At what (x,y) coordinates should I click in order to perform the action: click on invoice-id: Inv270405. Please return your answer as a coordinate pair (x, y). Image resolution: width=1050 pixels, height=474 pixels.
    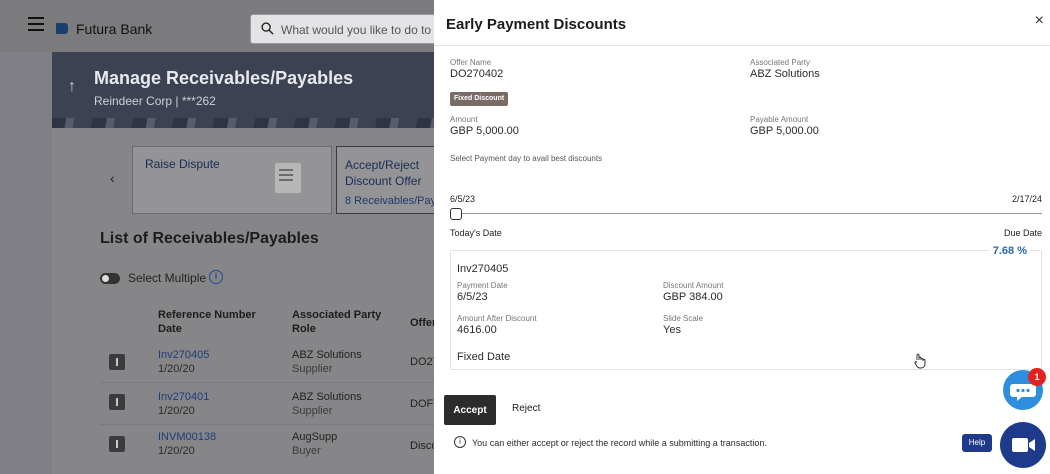
    Looking at the image, I should click on (483, 269).